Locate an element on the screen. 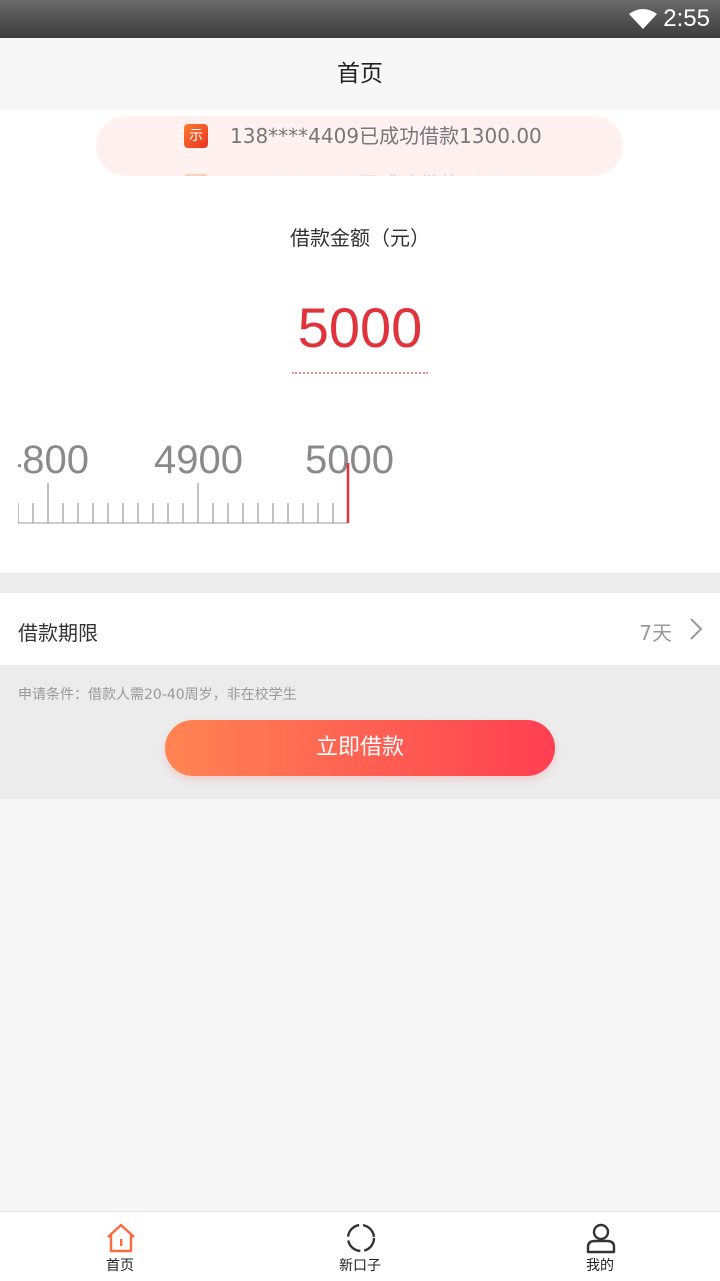 The height and width of the screenshot is (1281, 720). circle-dashed-icon is located at coordinates (361, 1238).